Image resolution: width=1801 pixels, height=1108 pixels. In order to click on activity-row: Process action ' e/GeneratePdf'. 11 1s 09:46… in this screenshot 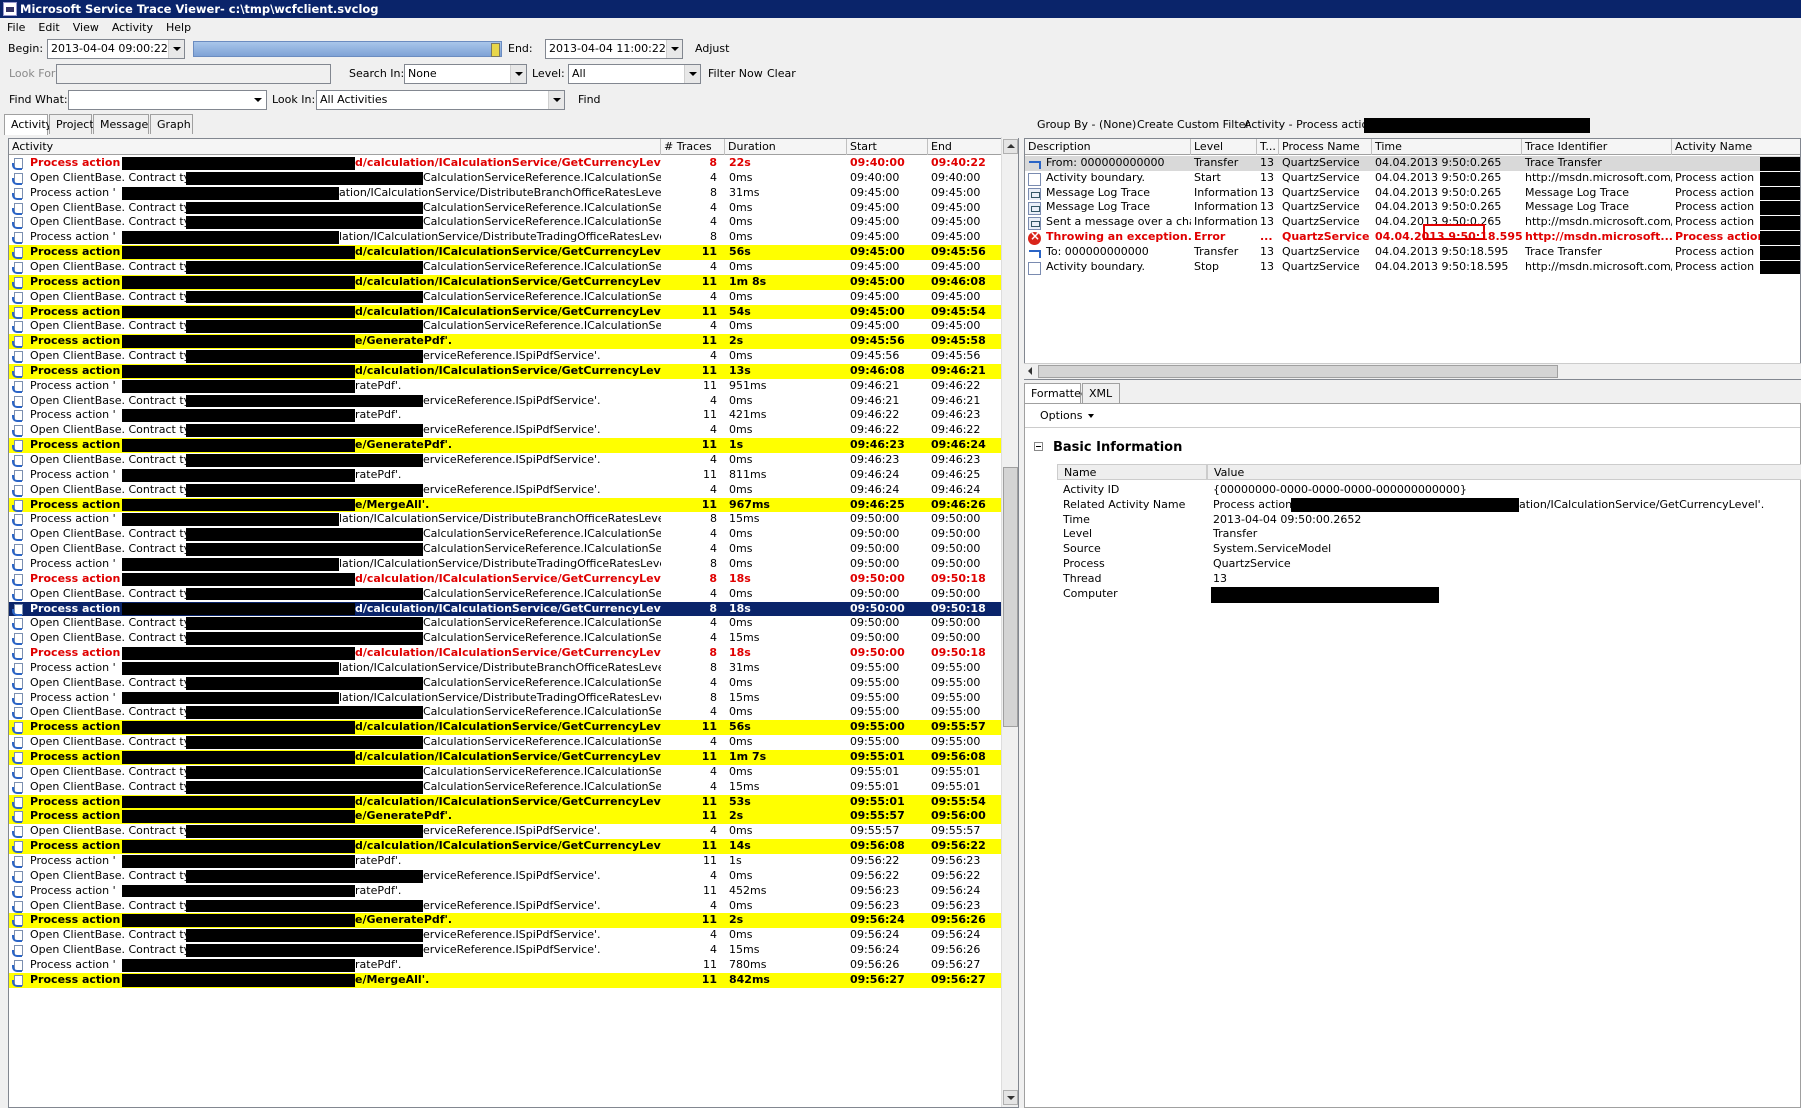, I will do `click(506, 445)`.